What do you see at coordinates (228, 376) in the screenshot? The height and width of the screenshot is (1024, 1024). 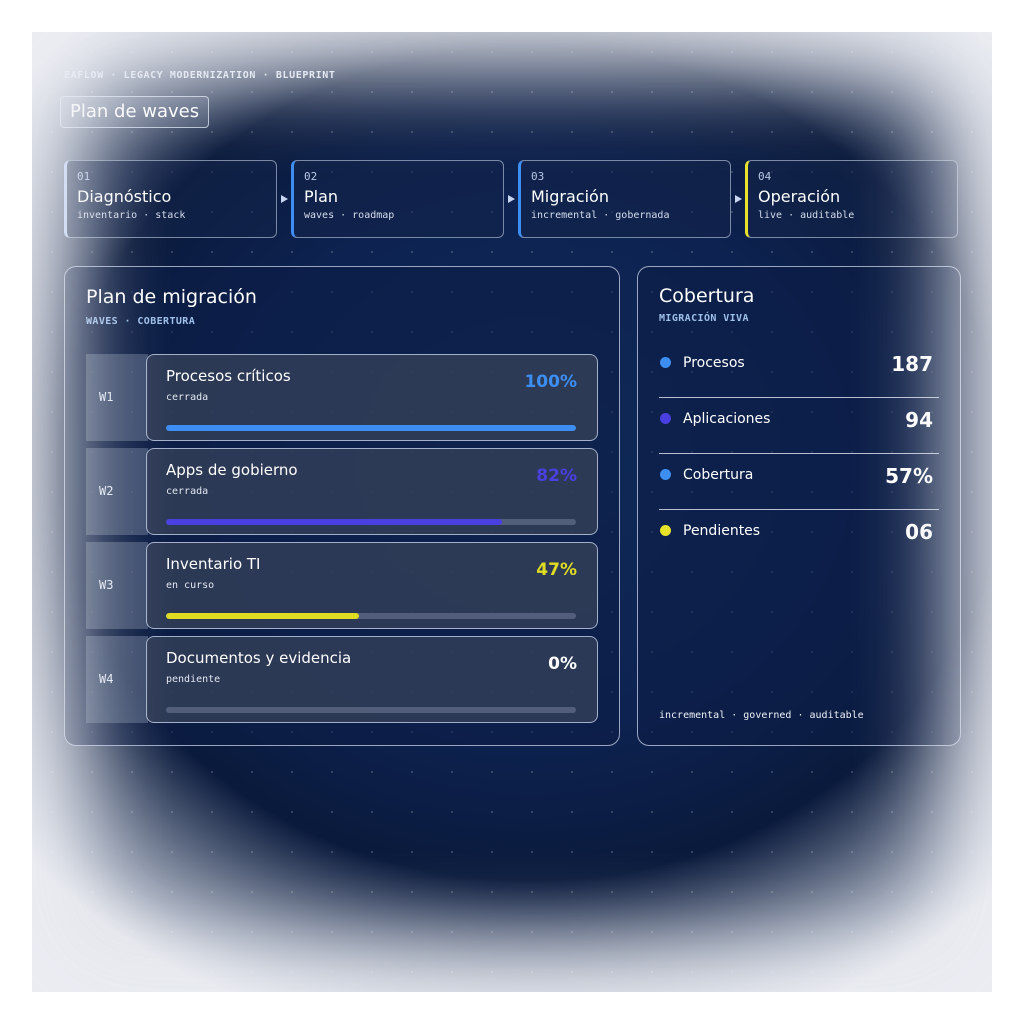 I see `wave-name: Procesos críticos` at bounding box center [228, 376].